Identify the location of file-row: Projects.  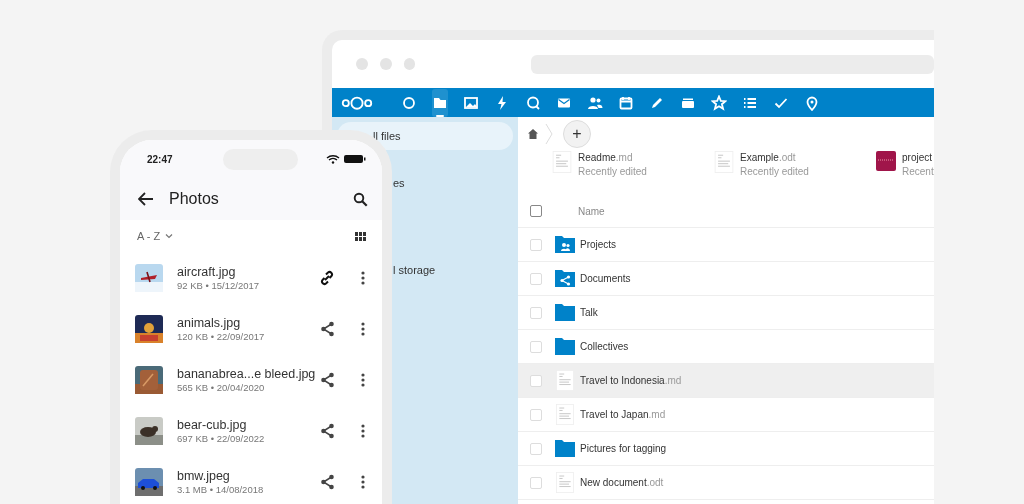
(726, 245).